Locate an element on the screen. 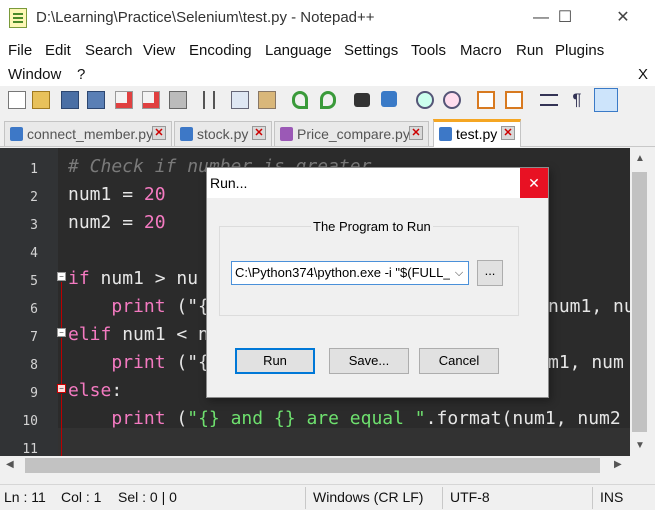 Image resolution: width=655 pixels, height=510 pixels. chevron-down-icon: ⌵ is located at coordinates (459, 273).